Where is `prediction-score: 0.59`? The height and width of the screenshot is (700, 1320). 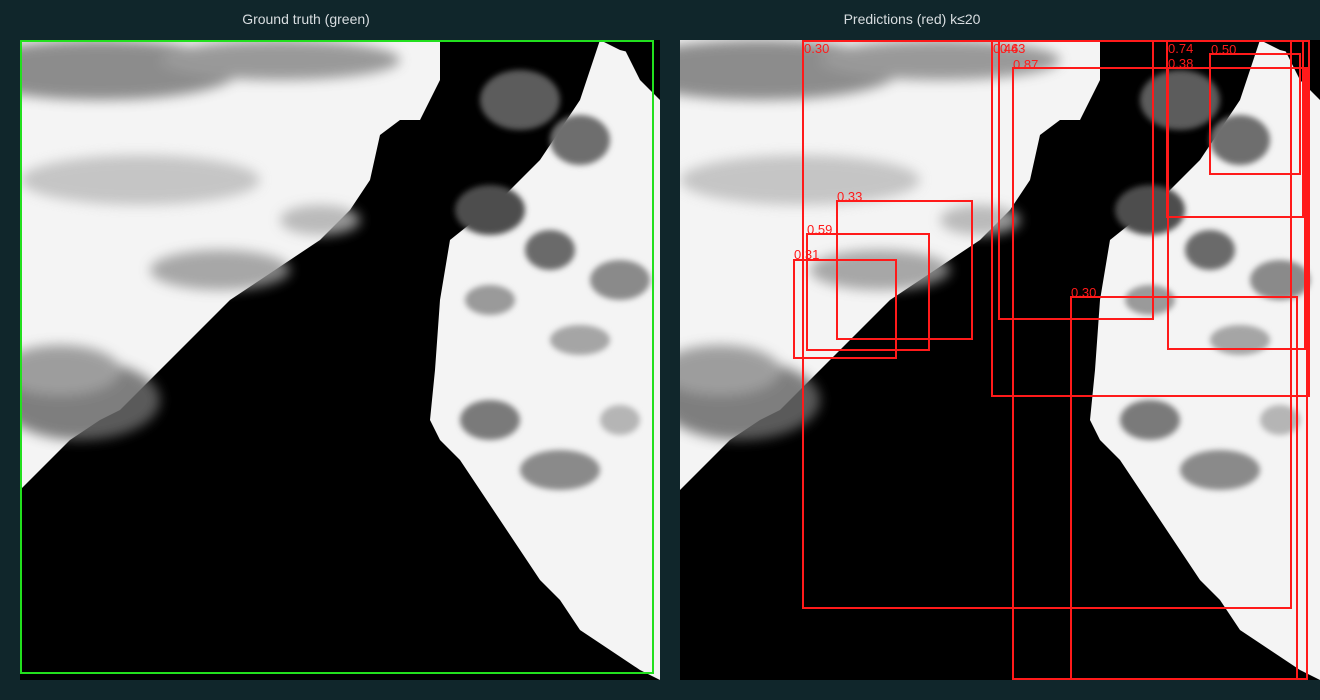
prediction-score: 0.59 is located at coordinates (820, 229).